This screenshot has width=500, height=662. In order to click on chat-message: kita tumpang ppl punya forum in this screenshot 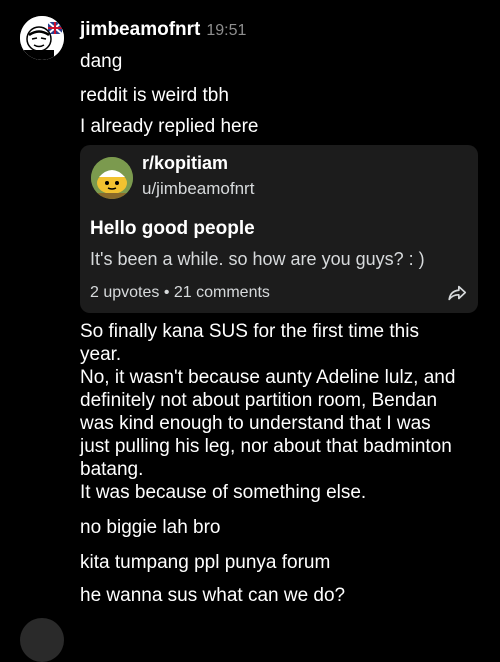, I will do `click(205, 562)`.